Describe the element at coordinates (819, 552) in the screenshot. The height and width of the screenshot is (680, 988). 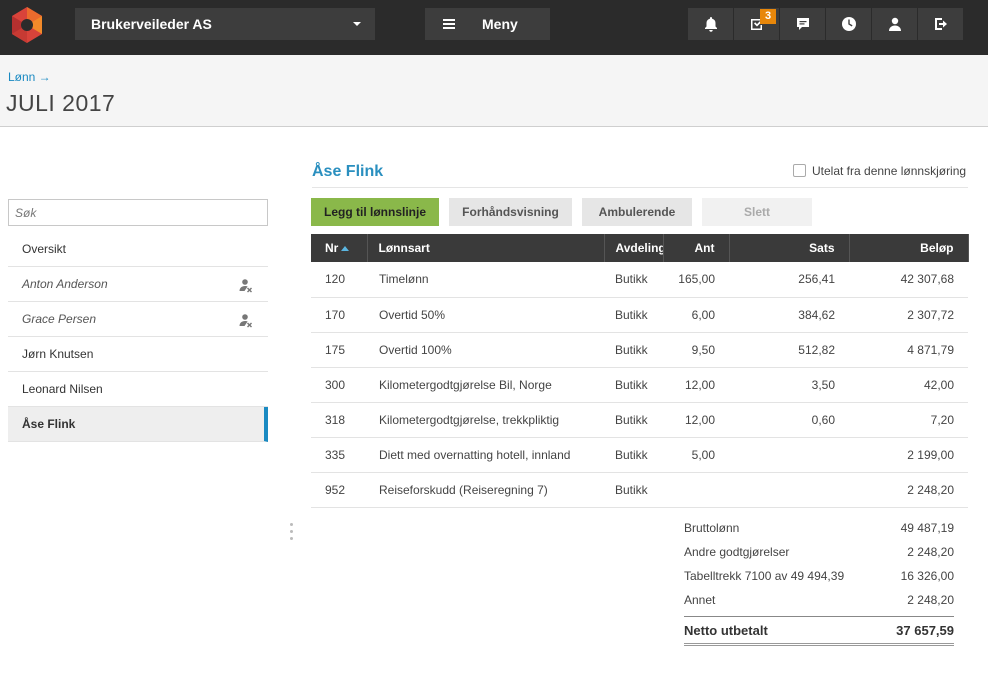
I see `summary-row-andre: Andre godtgjørelser 2 248,20` at that location.